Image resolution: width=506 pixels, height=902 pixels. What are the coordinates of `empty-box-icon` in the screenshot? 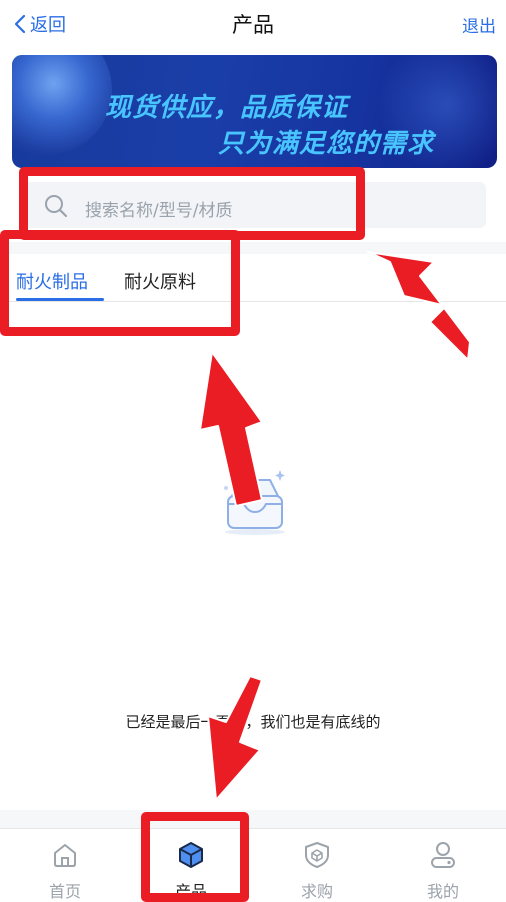 It's located at (254, 502).